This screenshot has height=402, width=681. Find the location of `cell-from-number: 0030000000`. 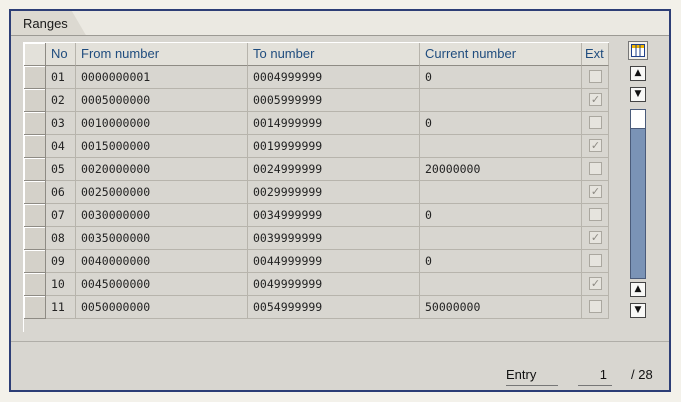

cell-from-number: 0030000000 is located at coordinates (162, 215).